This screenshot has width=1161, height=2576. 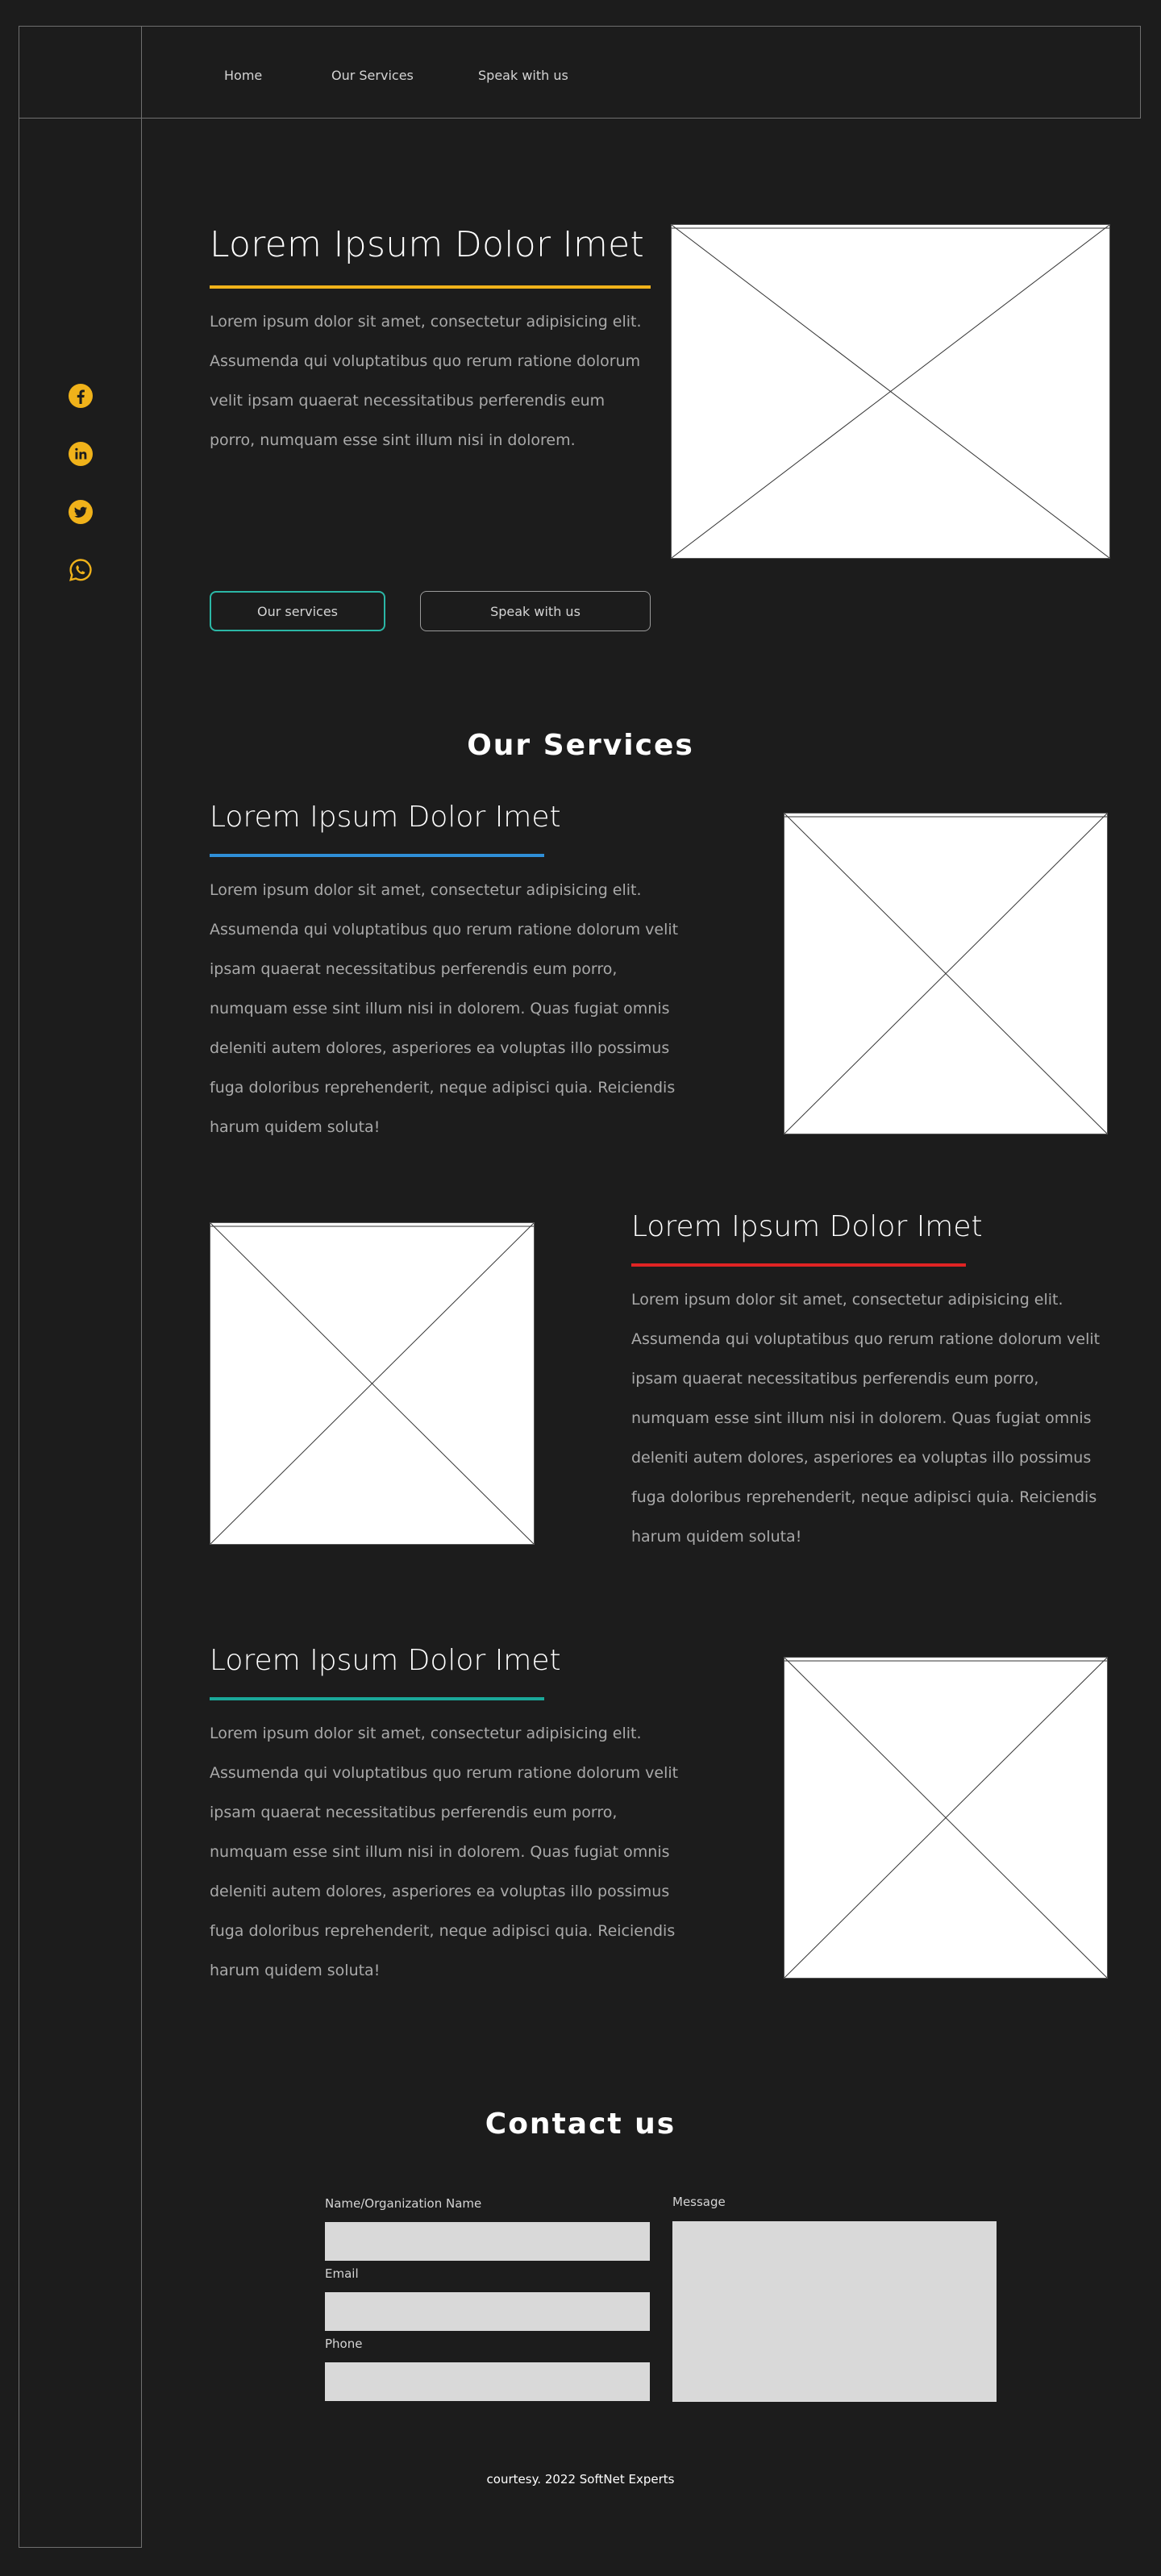 I want to click on service-2-image-placeholder, so click(x=372, y=1384).